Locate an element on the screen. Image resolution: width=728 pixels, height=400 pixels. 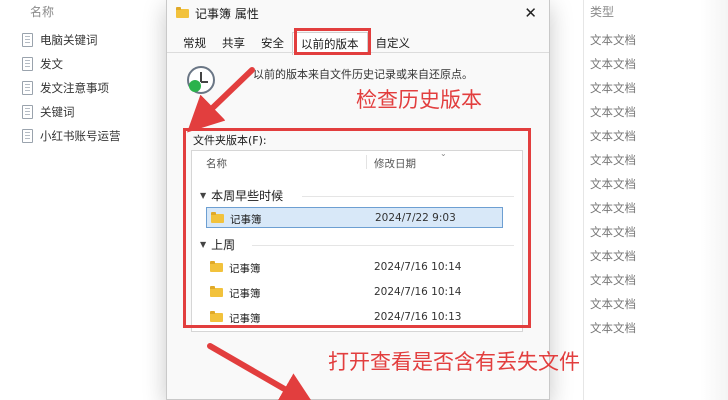
callout-check-history: 检查历史版本 is located at coordinates (419, 100).